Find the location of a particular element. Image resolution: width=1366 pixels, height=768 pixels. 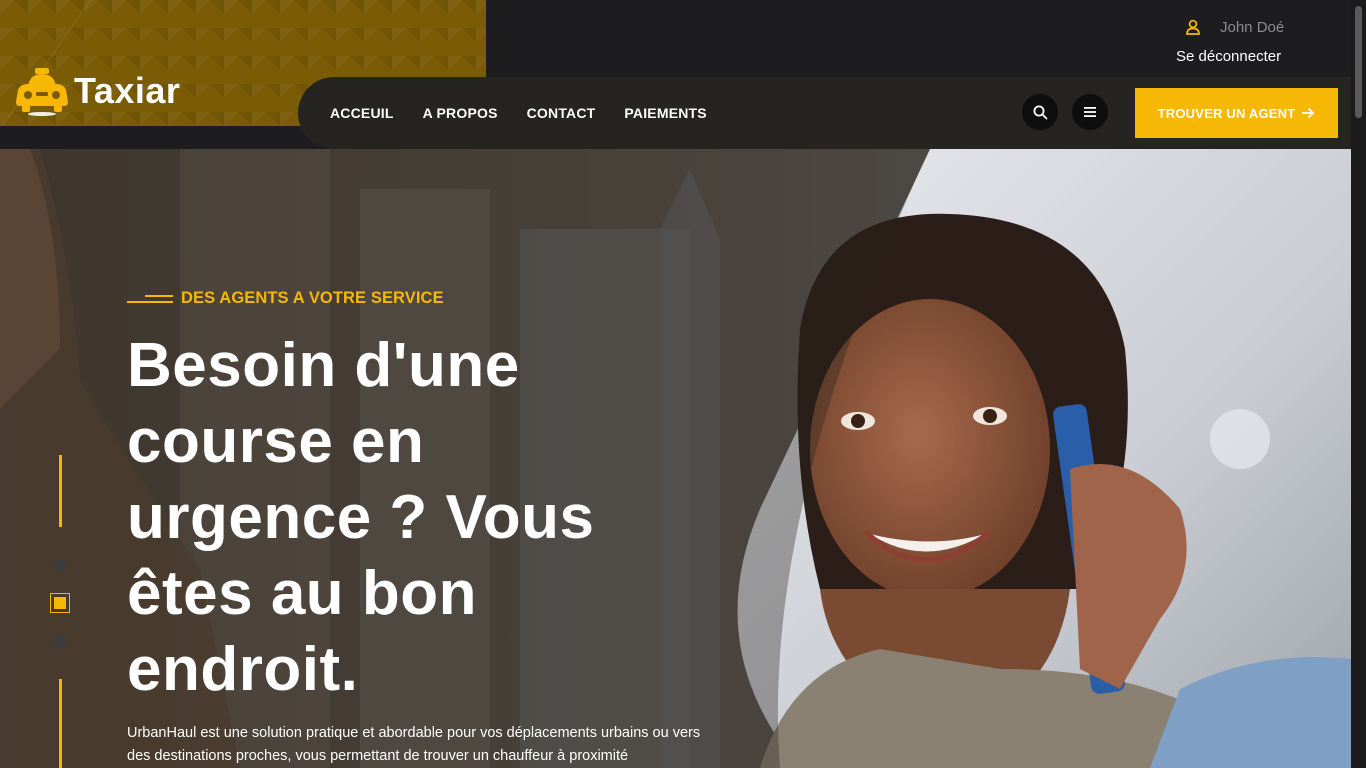

search-button is located at coordinates (1040, 112).